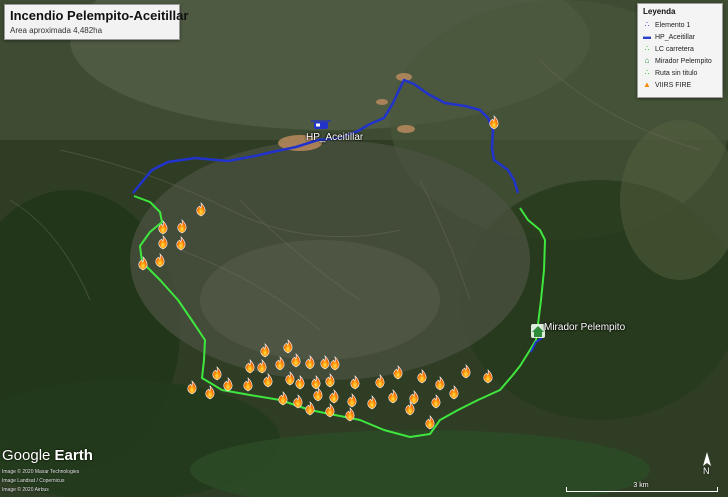  Describe the element at coordinates (33, 481) in the screenshot. I see `credit-line: Image Landsat / Copernicus` at that location.